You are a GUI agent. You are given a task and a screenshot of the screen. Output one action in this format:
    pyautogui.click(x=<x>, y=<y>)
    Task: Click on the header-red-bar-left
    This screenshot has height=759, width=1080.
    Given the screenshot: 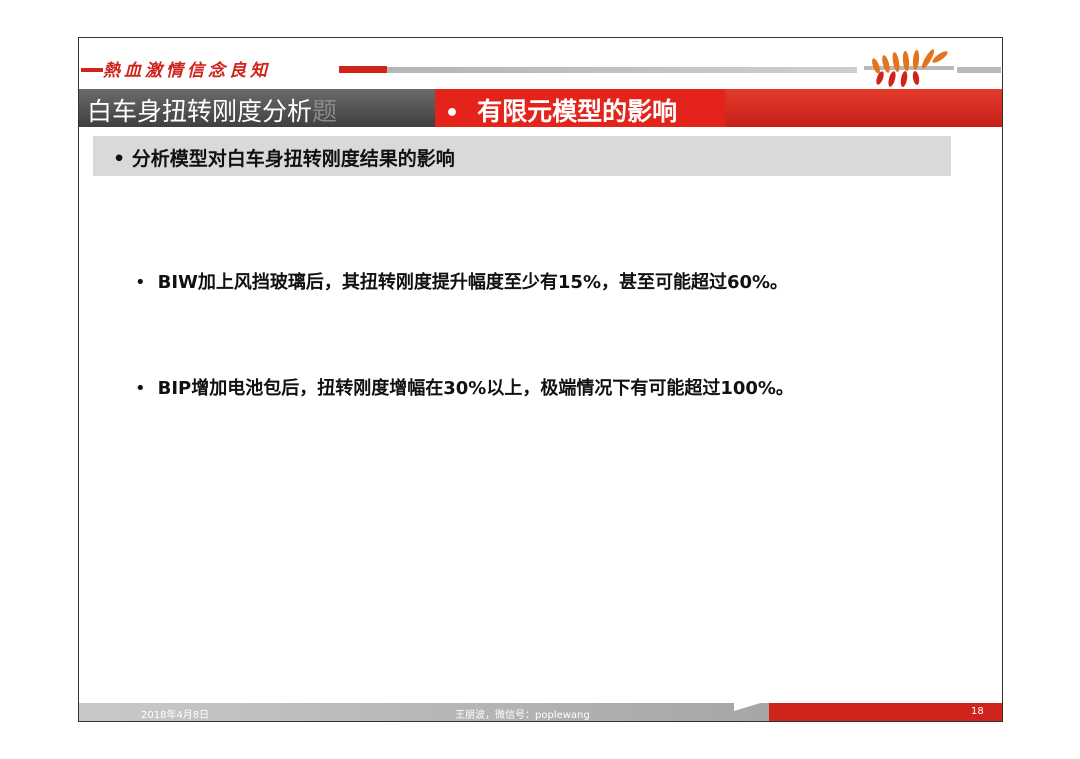 What is the action you would take?
    pyautogui.click(x=92, y=70)
    